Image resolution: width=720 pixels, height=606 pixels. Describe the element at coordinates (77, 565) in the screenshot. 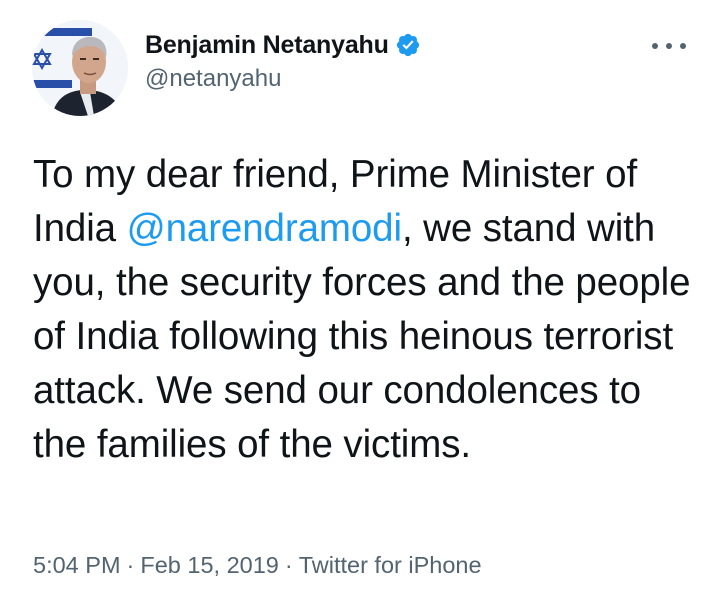

I see `tweet-time: 5:04 PM` at that location.